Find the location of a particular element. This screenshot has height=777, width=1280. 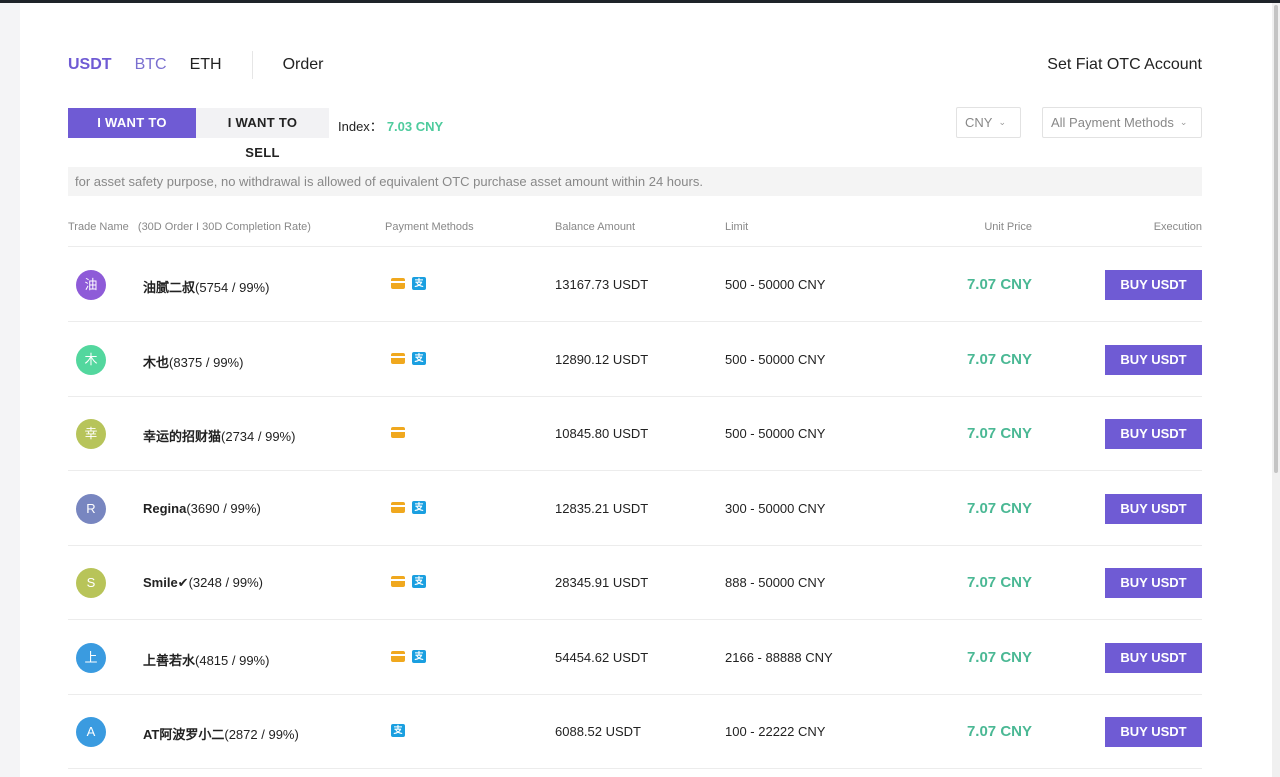

balance-amount: 10845.80 USDT is located at coordinates (602, 433).